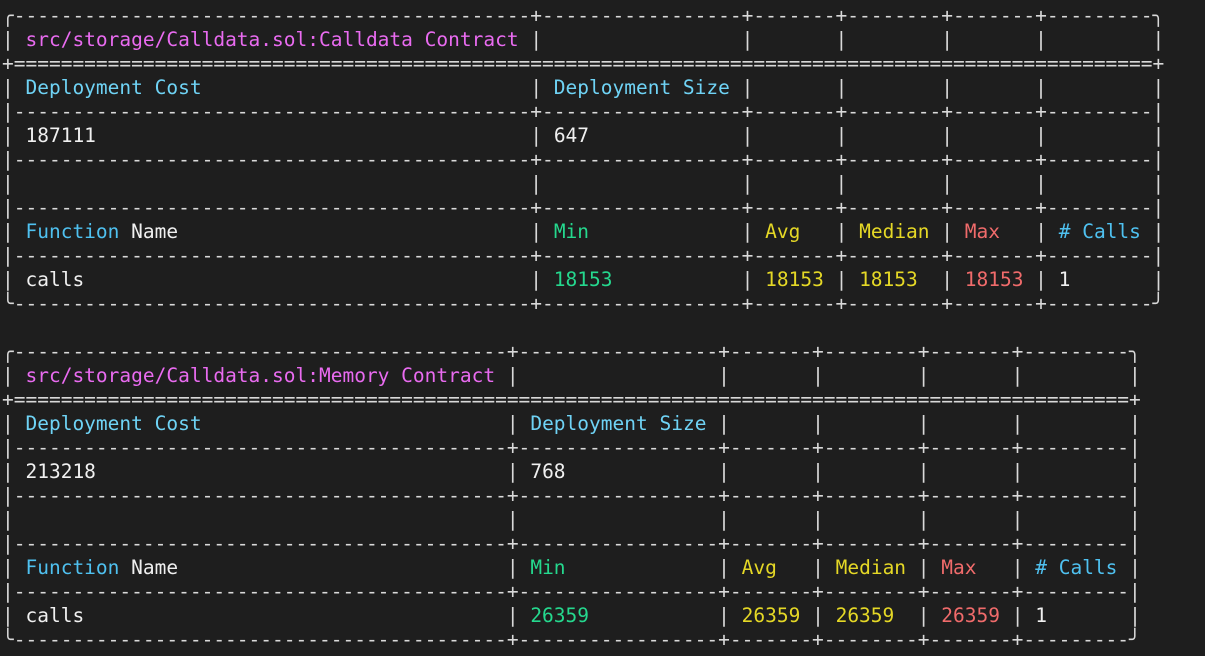 This screenshot has width=1205, height=656. I want to click on contract-title: src/storage/Calldata.sol:Memory Contract, so click(260, 375).